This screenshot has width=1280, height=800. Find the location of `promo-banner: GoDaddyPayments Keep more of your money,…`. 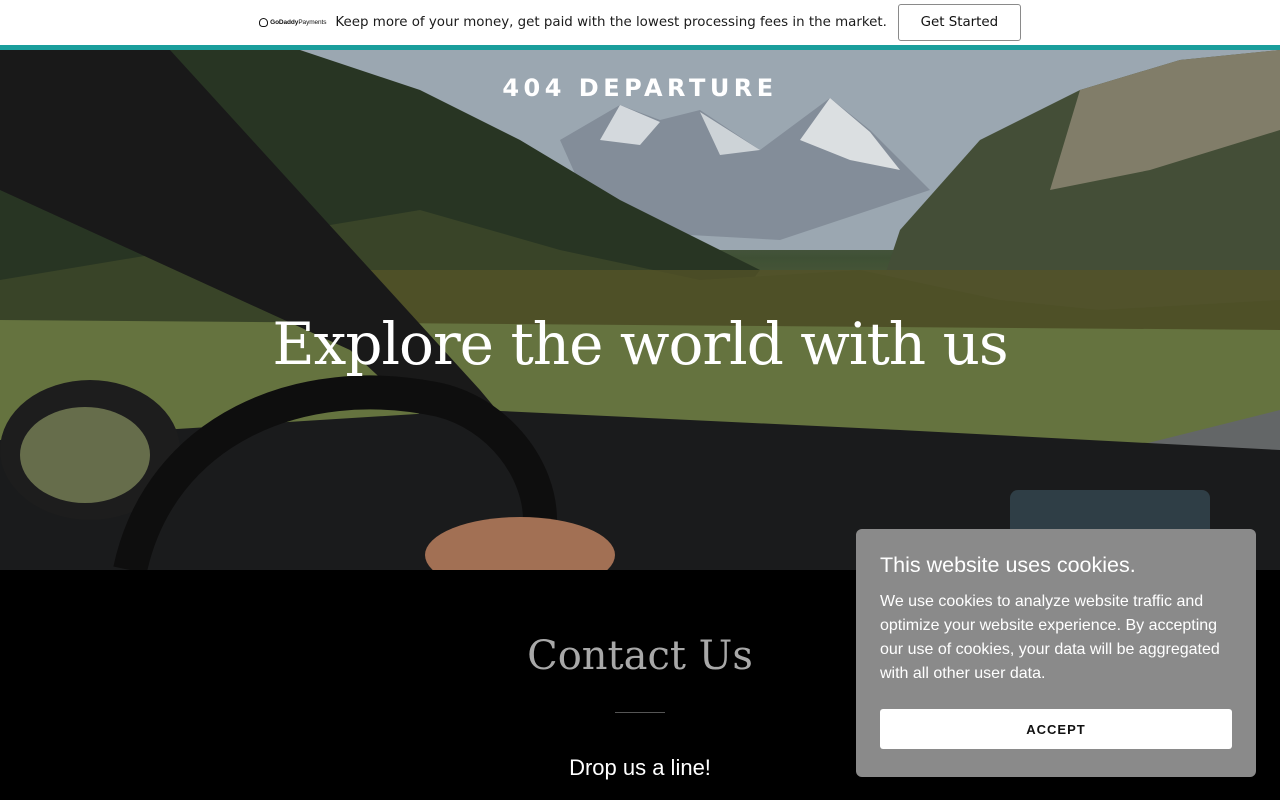

promo-banner: GoDaddyPayments Keep more of your money,… is located at coordinates (640, 22).